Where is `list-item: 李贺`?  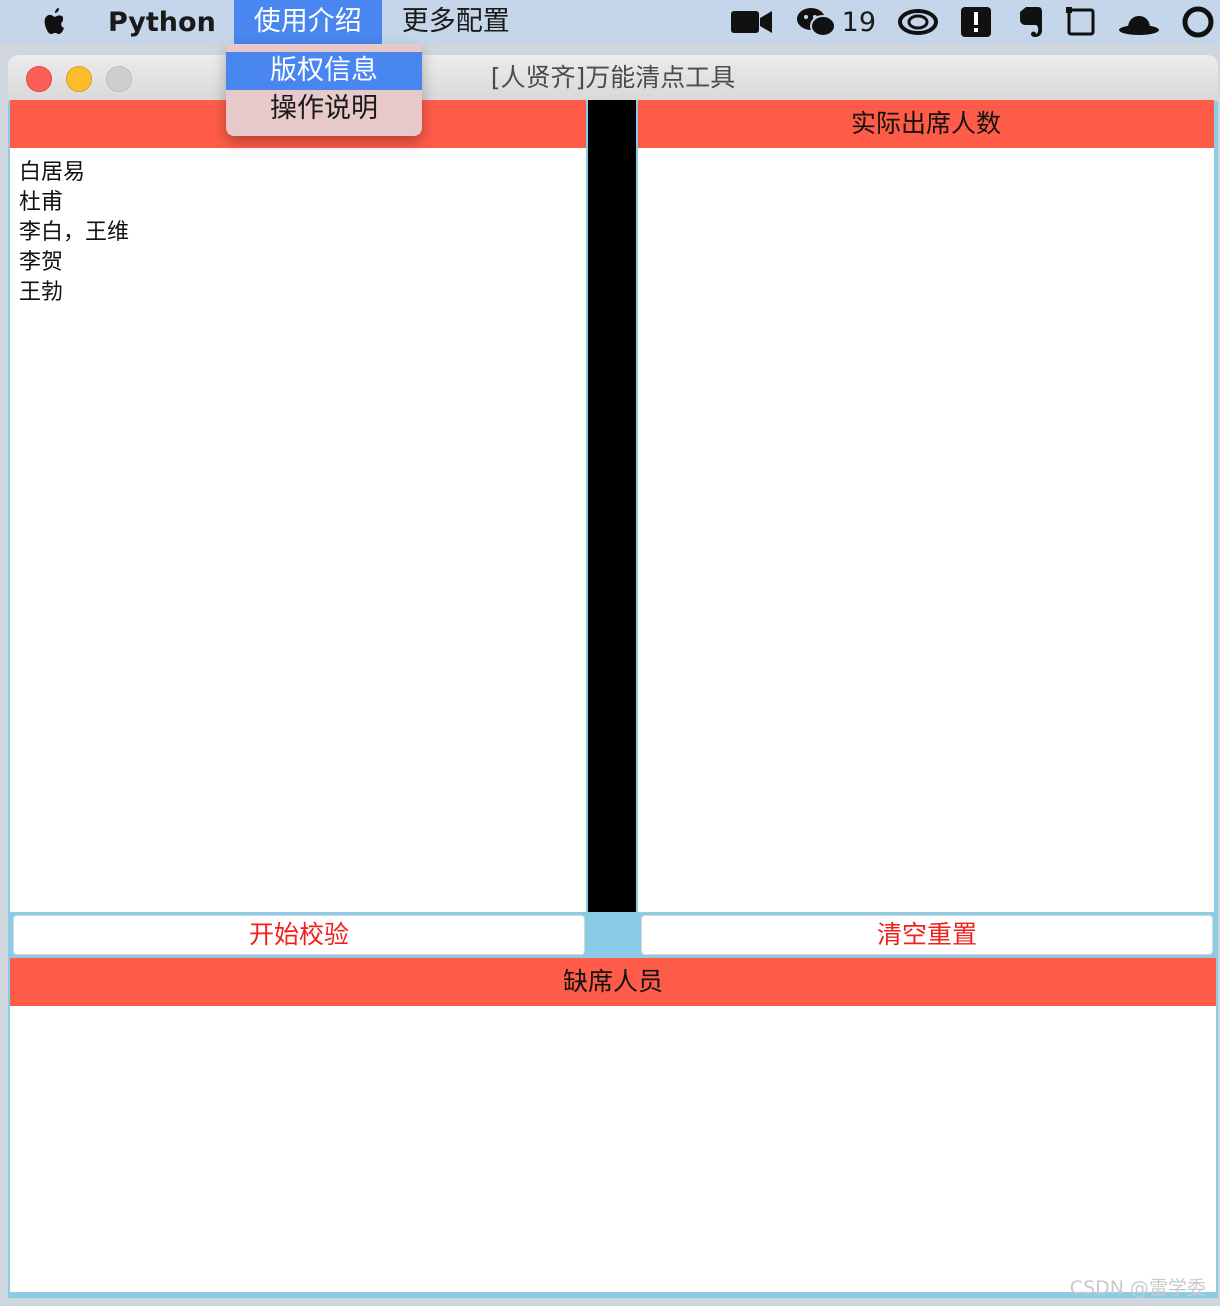 list-item: 李贺 is located at coordinates (41, 262).